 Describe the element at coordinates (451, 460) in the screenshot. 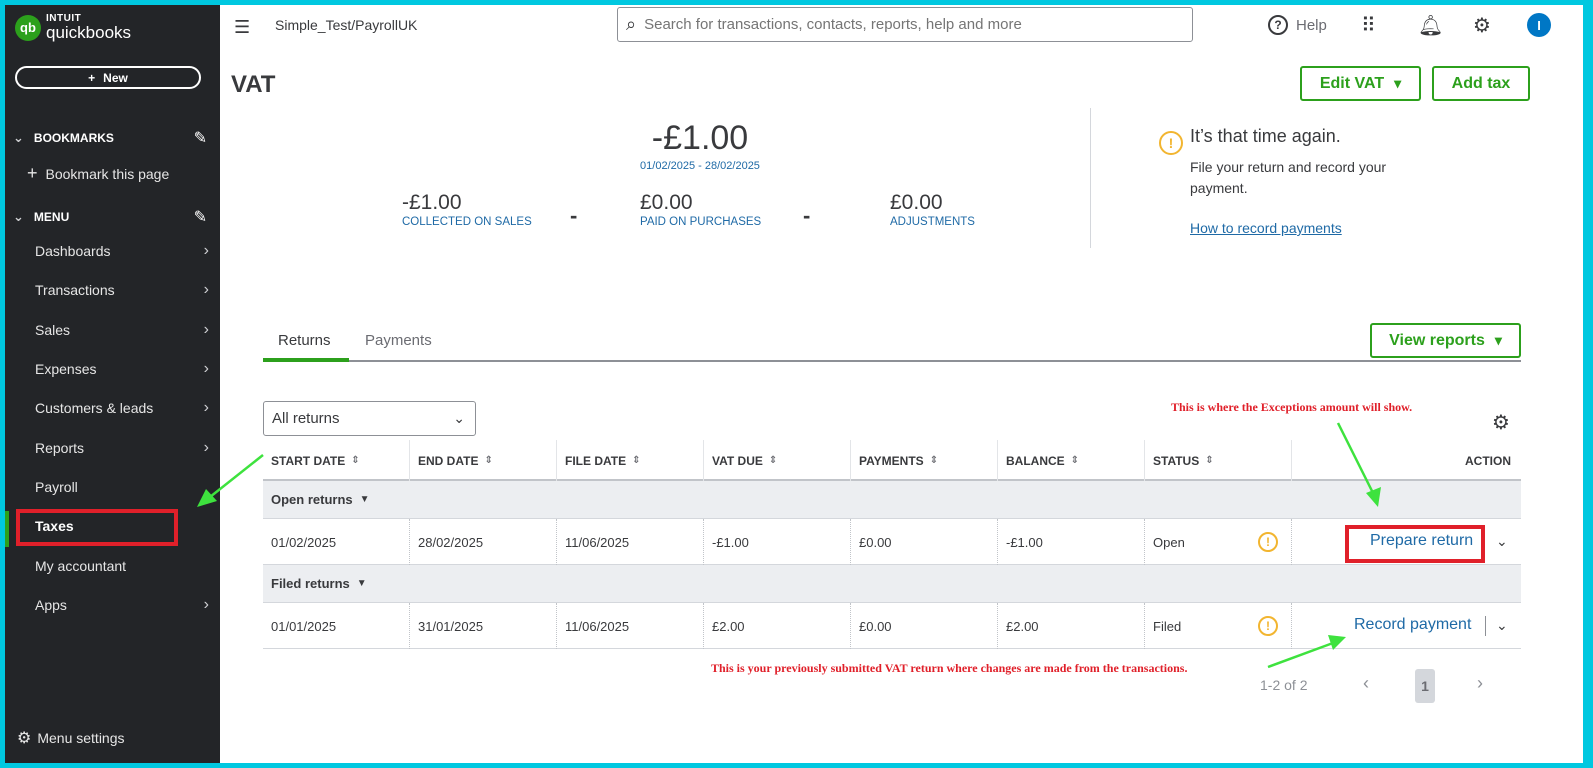

I see `col-end-date: END DATE ⇕` at that location.